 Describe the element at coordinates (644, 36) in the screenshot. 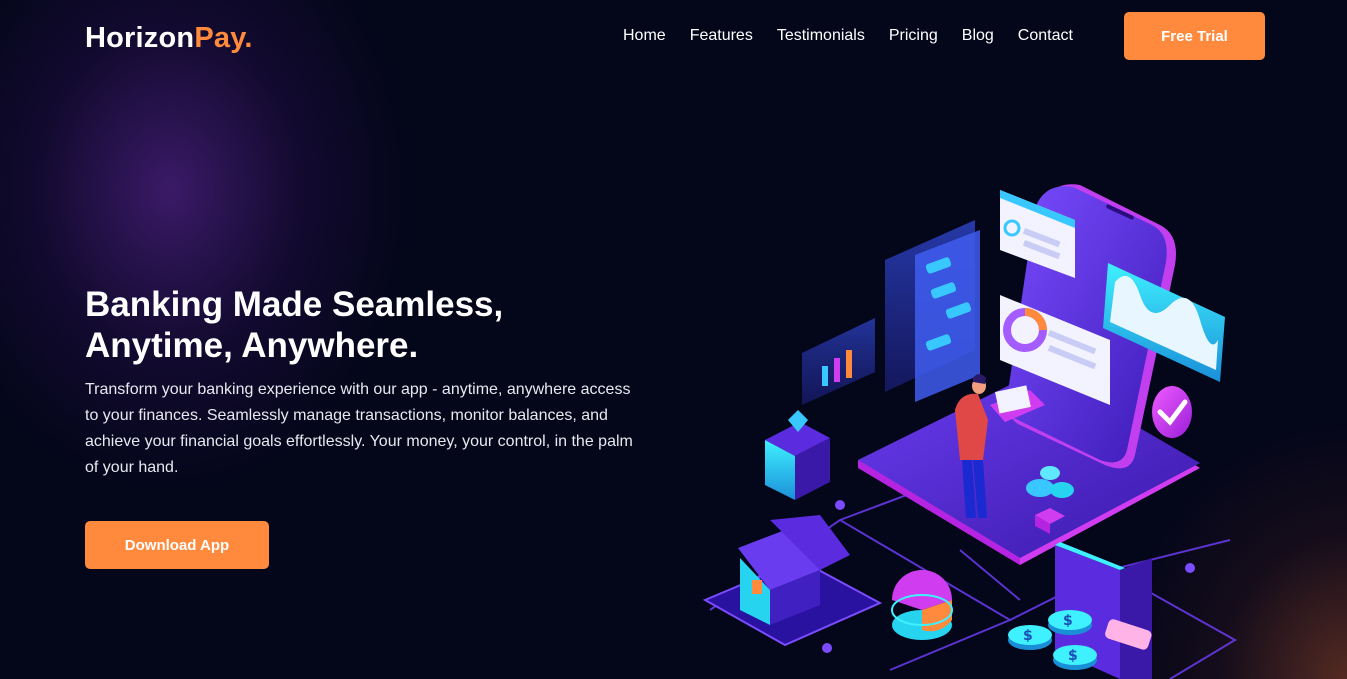

I see `nav-home: Home` at that location.